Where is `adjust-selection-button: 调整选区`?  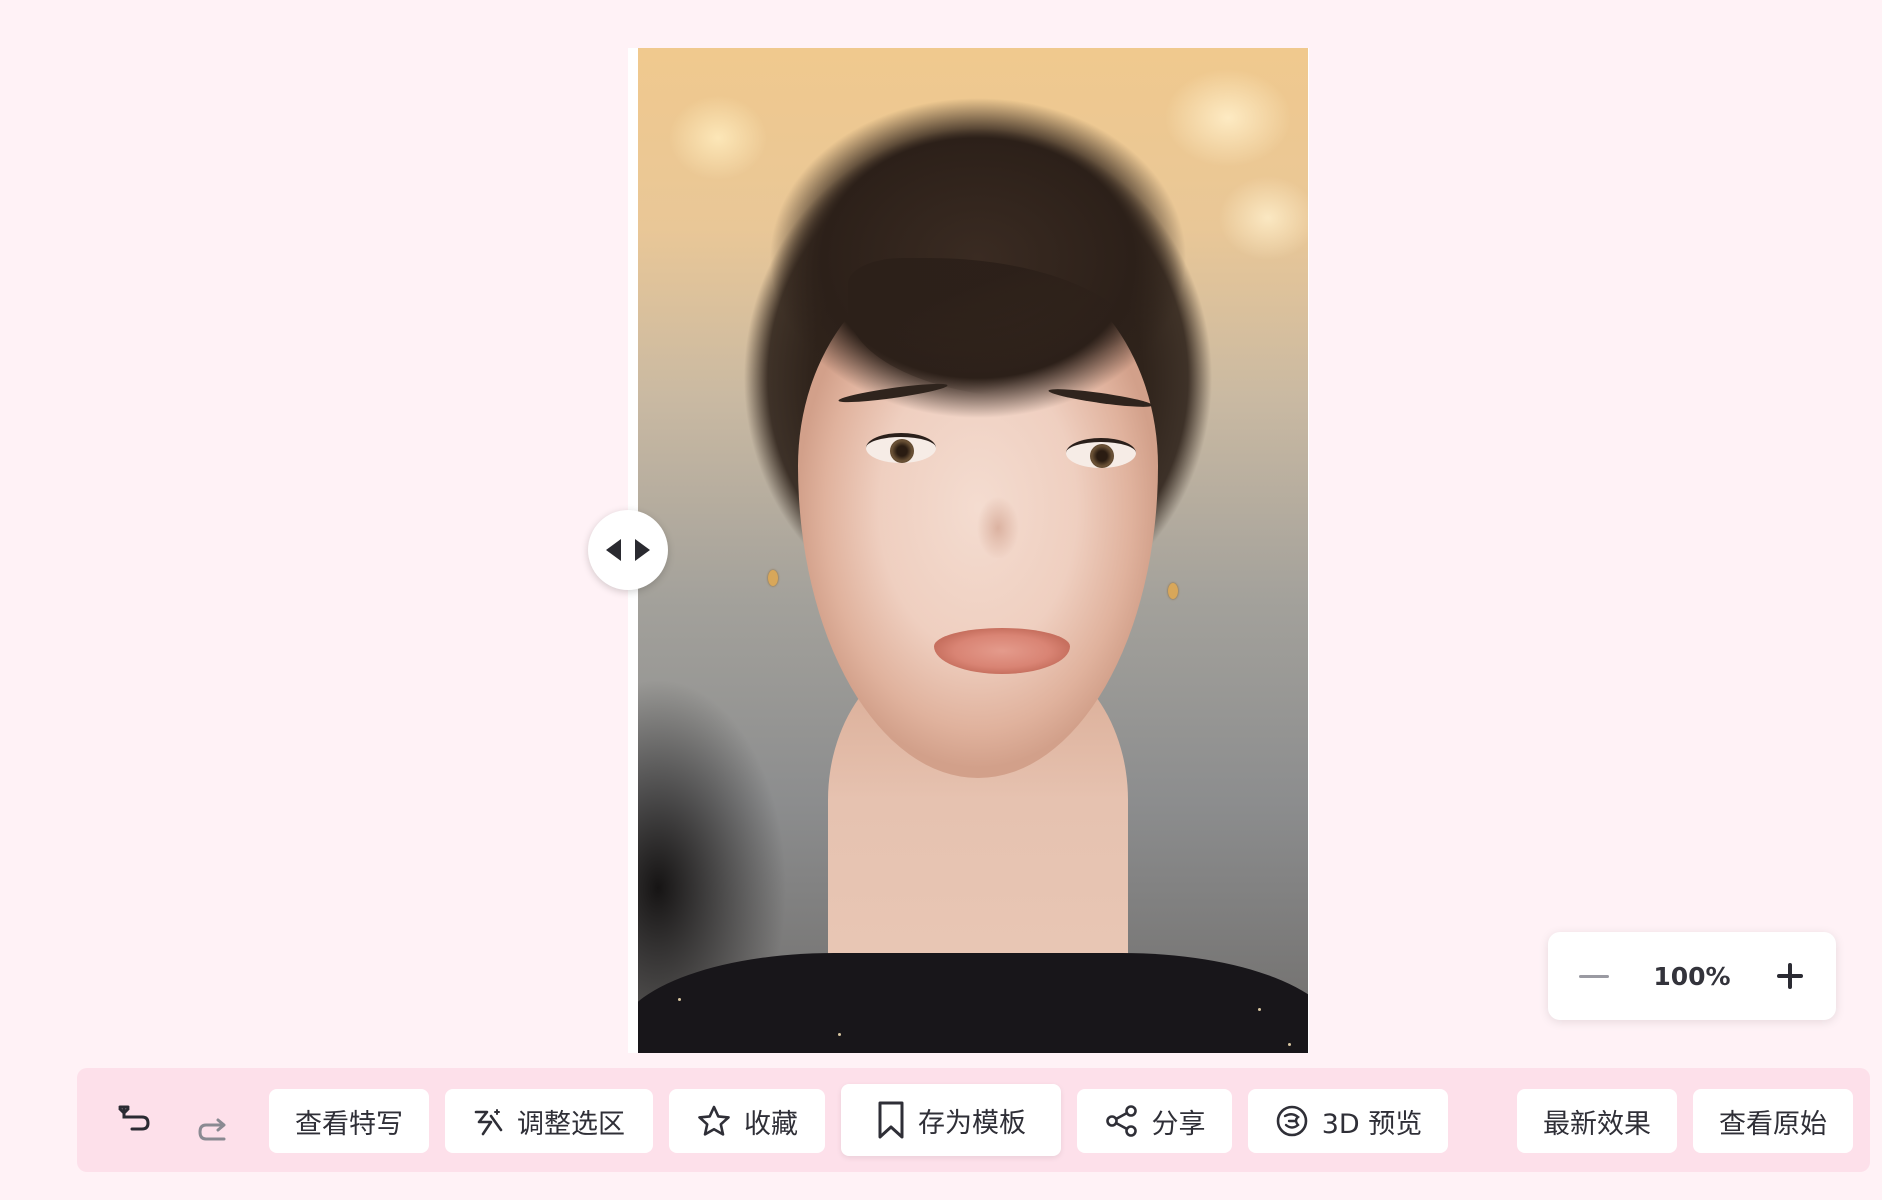 adjust-selection-button: 调整选区 is located at coordinates (549, 1121).